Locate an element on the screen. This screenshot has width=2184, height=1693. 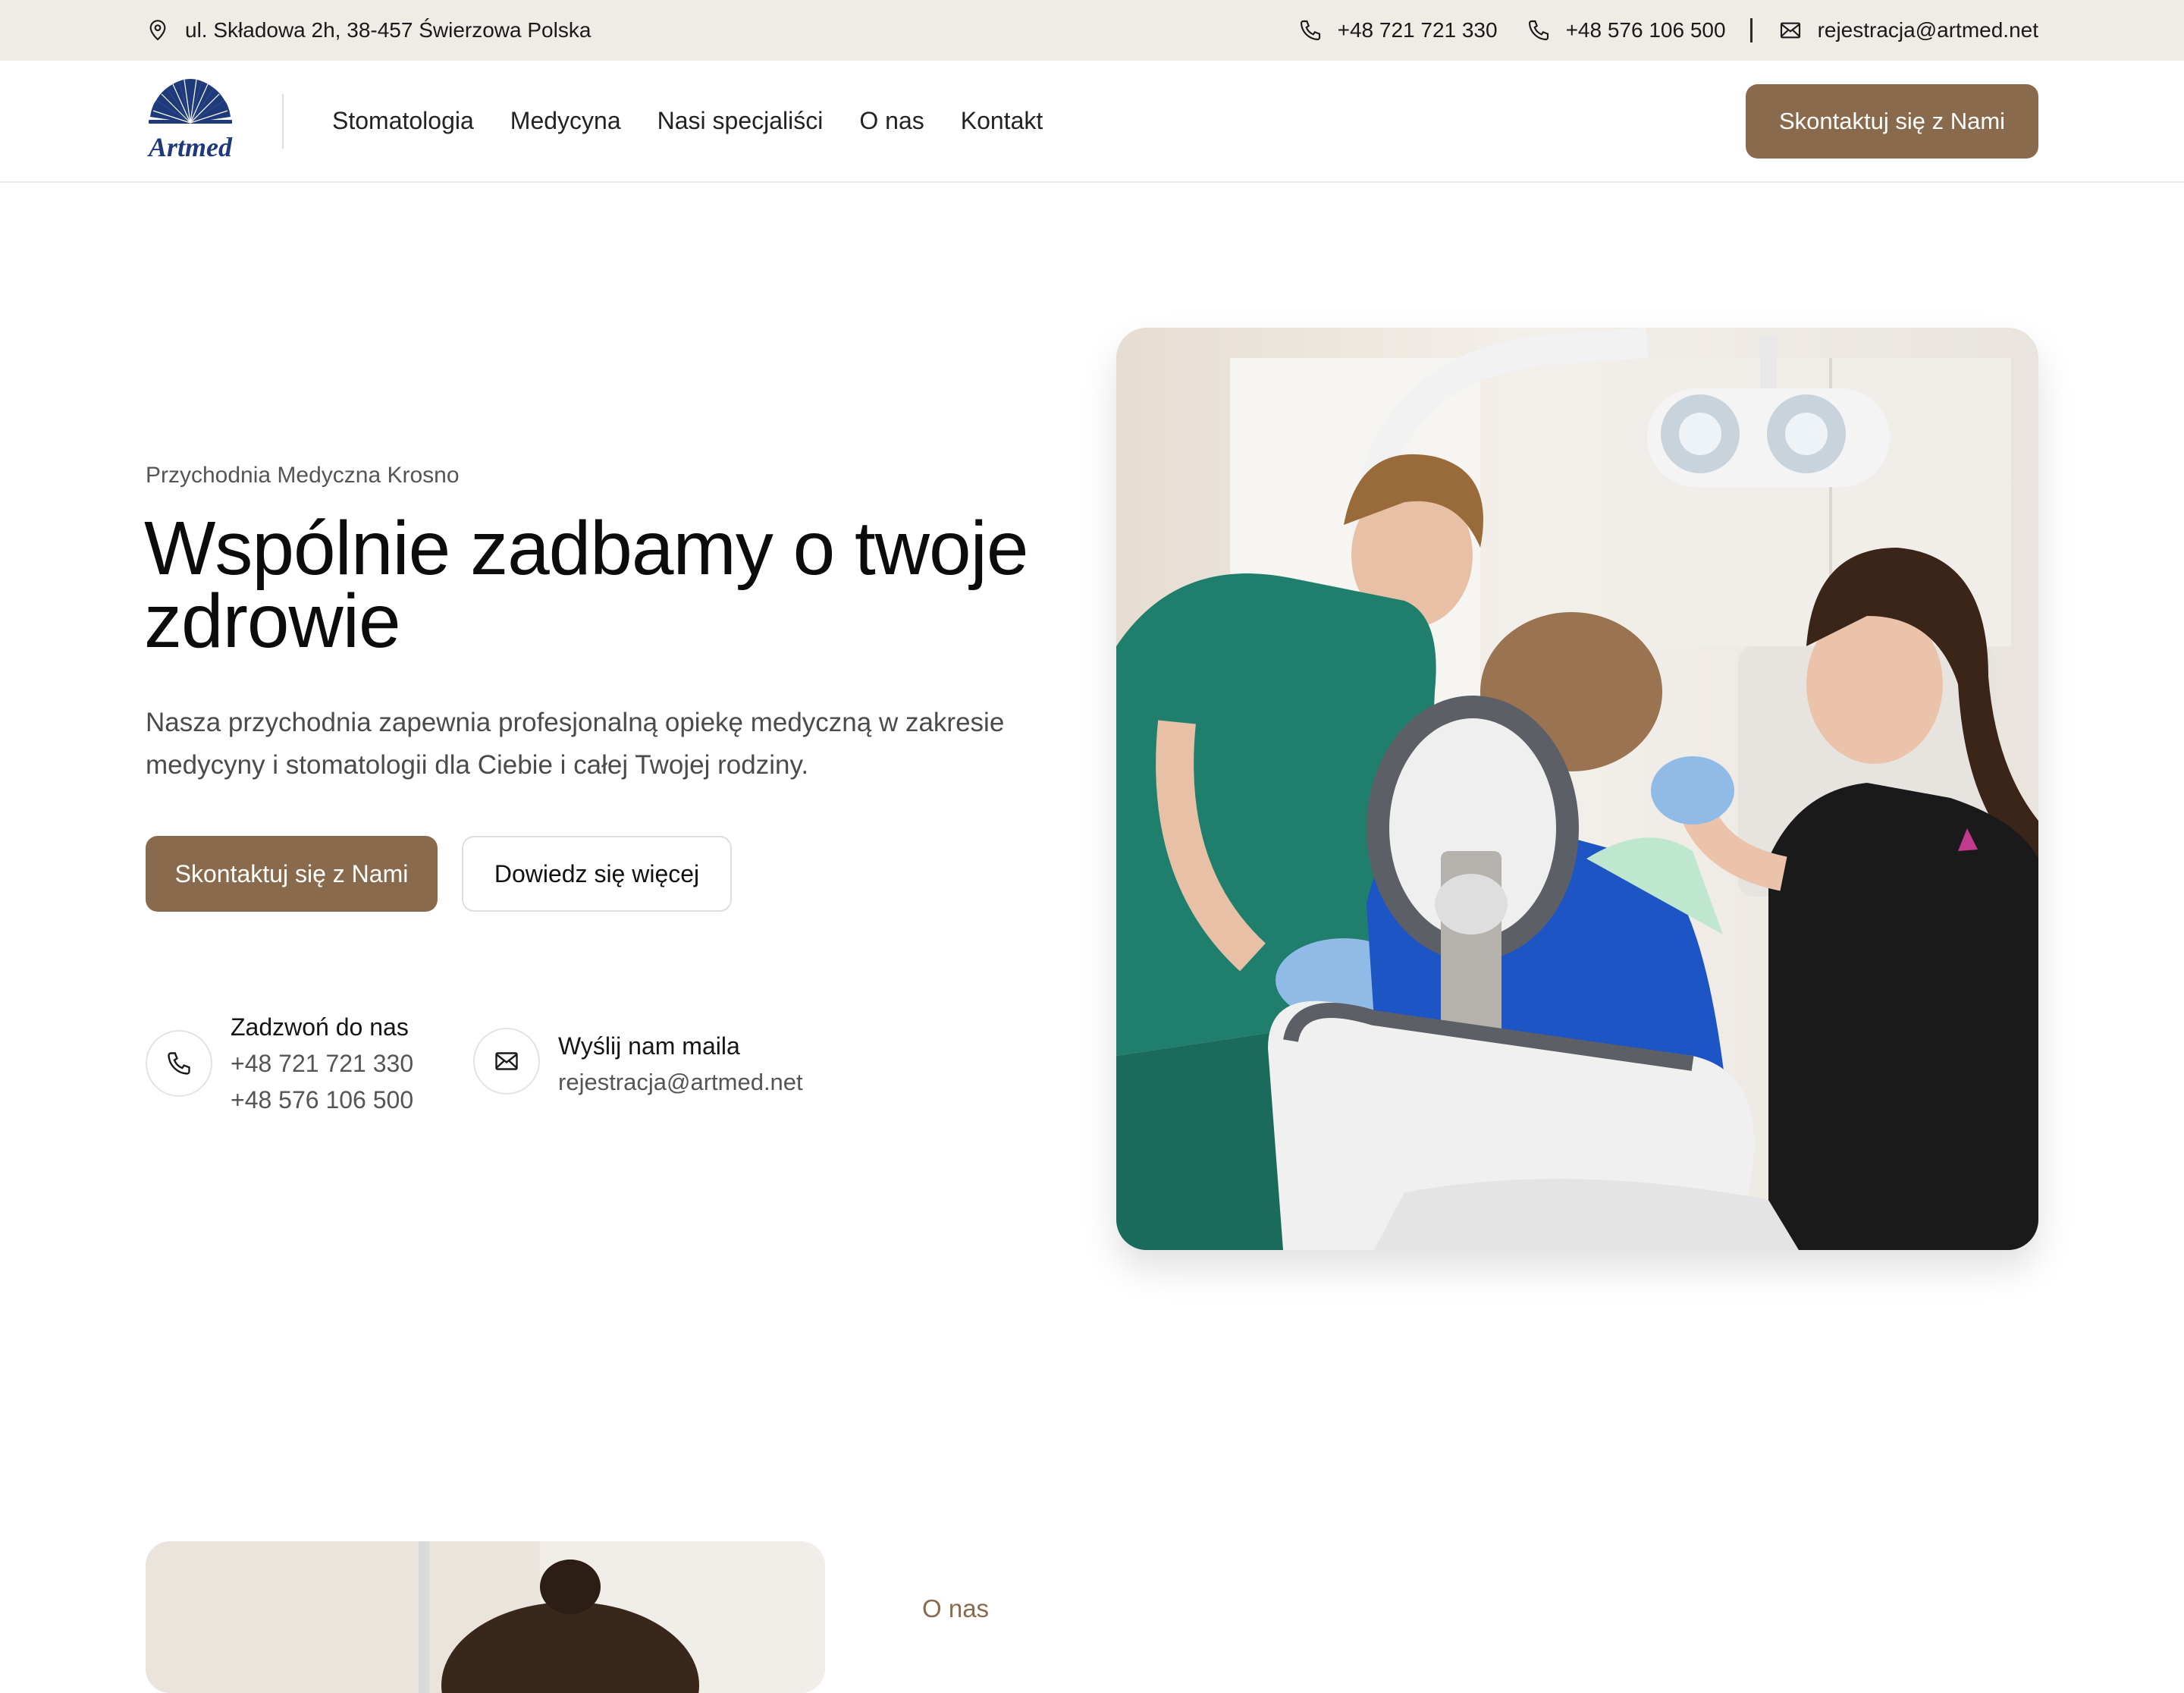
nav-item-specjalisci: Nasi specjaliści is located at coordinates (740, 121).